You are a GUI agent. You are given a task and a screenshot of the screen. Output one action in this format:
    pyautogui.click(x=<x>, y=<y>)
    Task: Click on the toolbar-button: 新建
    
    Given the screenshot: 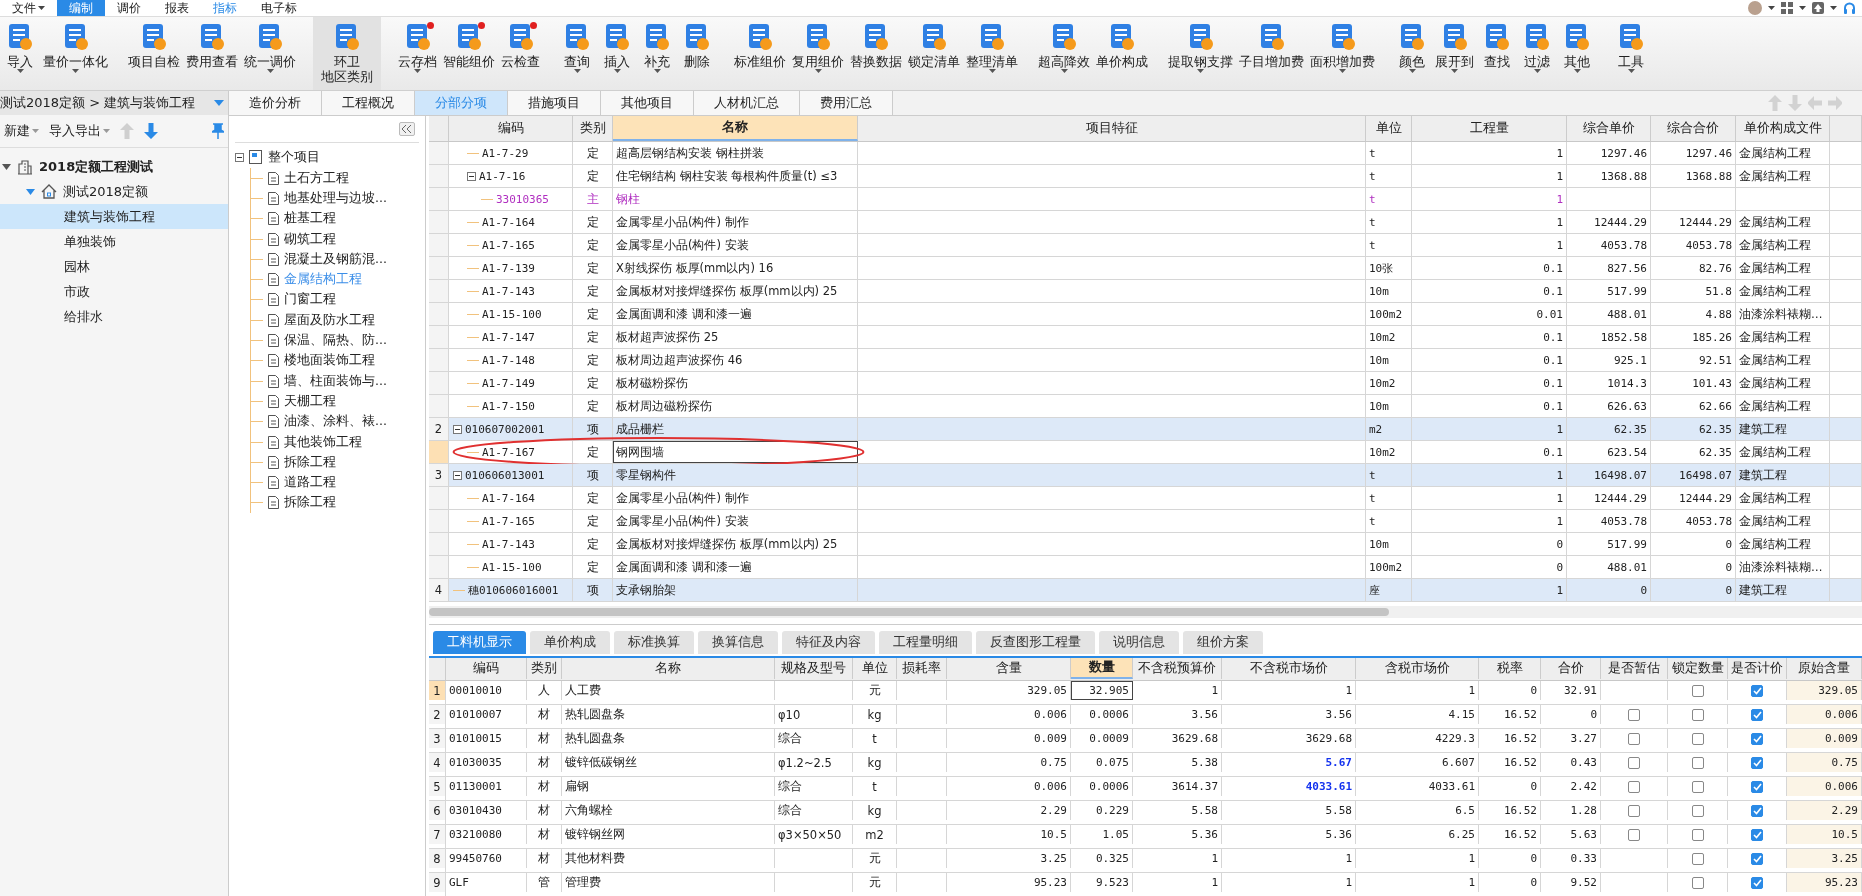 What is the action you would take?
    pyautogui.click(x=21, y=131)
    